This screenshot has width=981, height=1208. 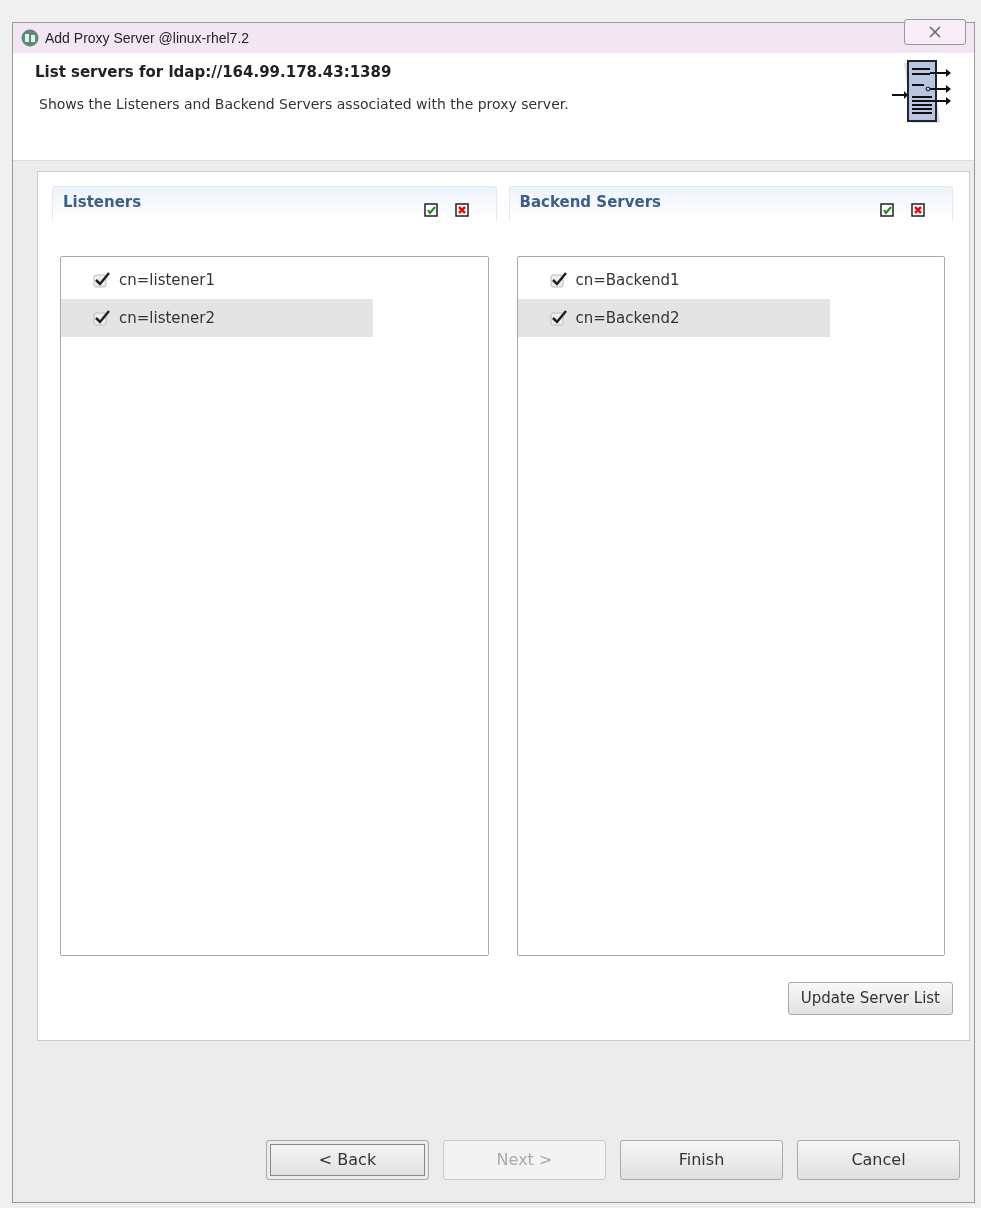 What do you see at coordinates (214, 72) in the screenshot?
I see `page-title: List servers for ldap://164.99.178.43:1389` at bounding box center [214, 72].